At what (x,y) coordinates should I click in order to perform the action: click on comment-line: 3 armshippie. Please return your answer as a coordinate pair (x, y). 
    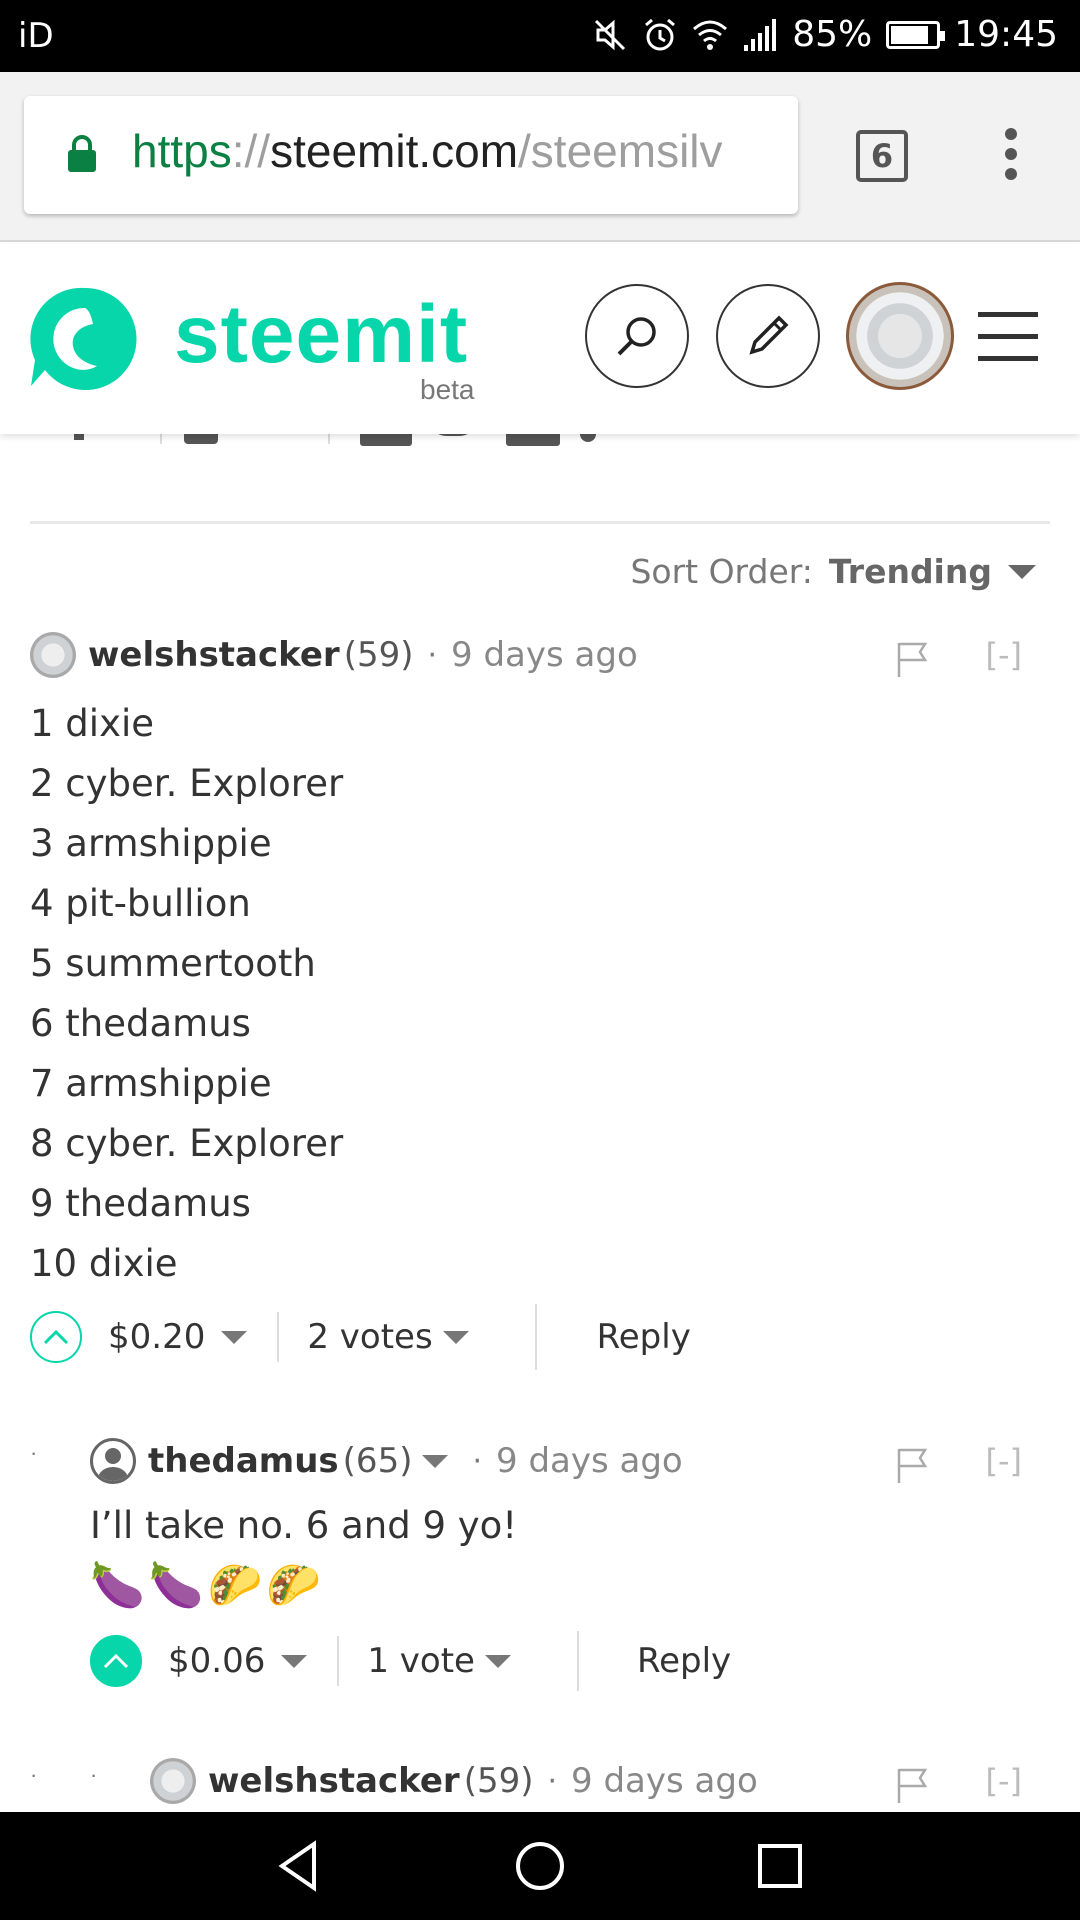
    Looking at the image, I should click on (151, 843).